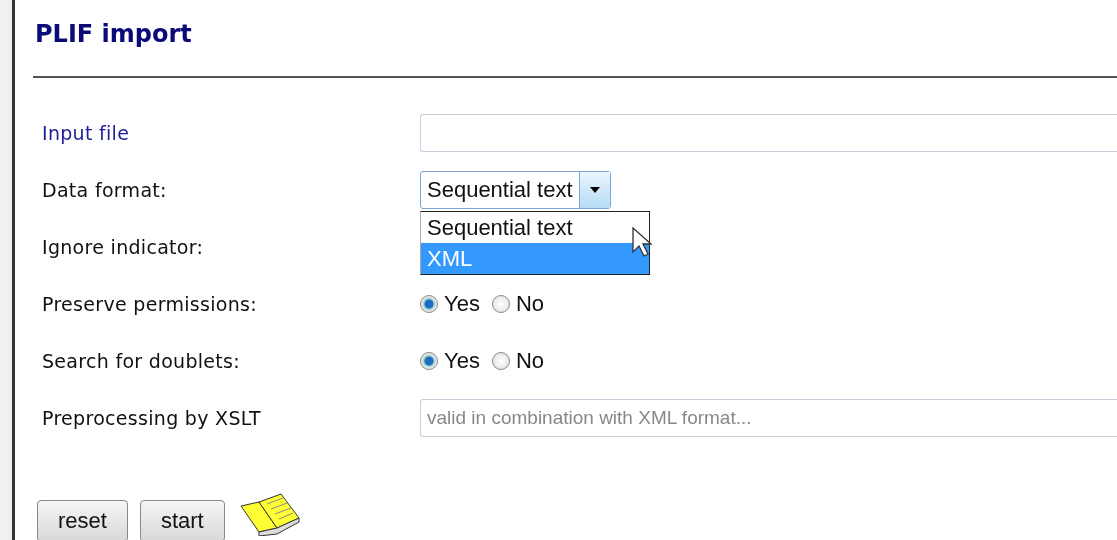 The height and width of the screenshot is (540, 1117). Describe the element at coordinates (150, 303) in the screenshot. I see `field-label: Preserve permissions:` at that location.